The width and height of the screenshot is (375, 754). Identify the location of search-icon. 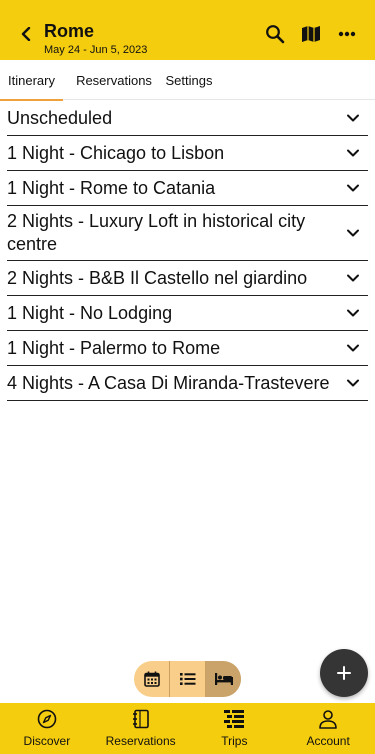
(275, 34).